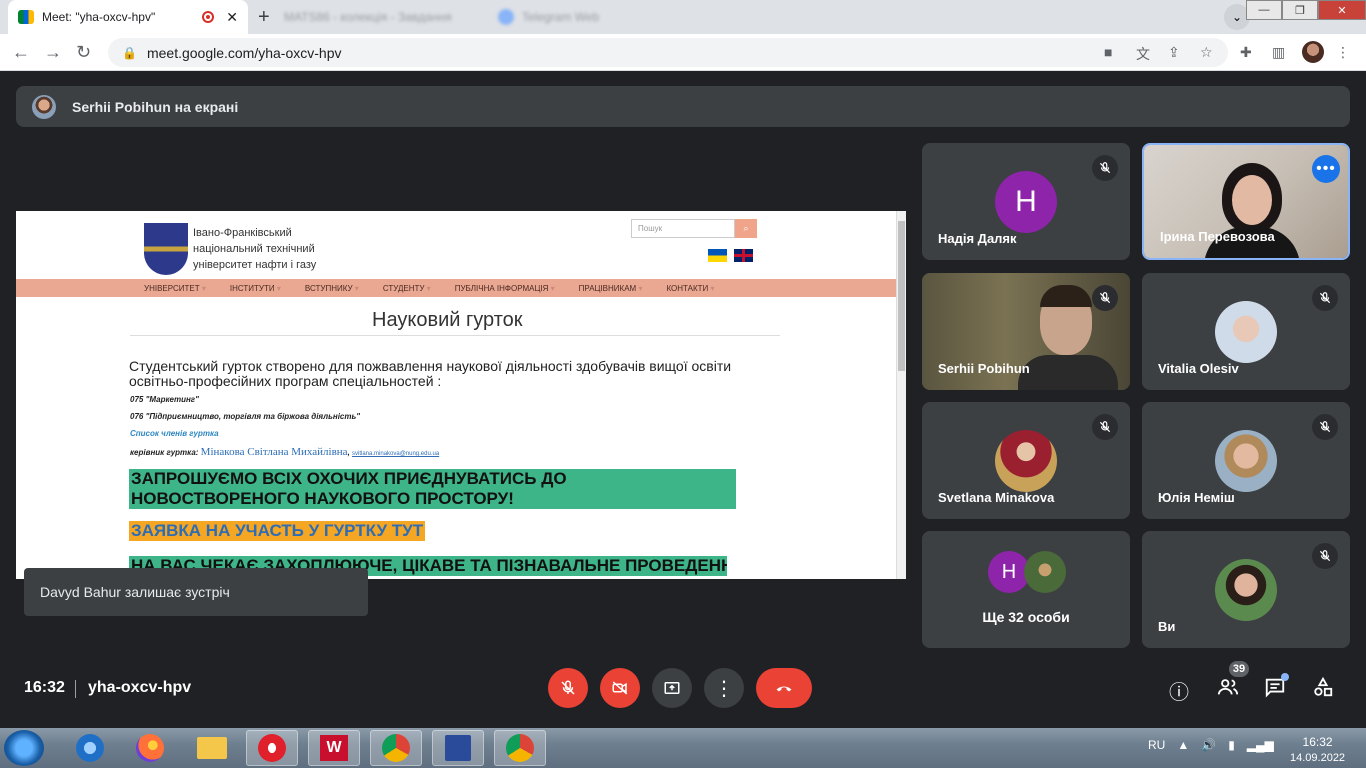  Describe the element at coordinates (1323, 690) in the screenshot. I see `activities-icon` at that location.